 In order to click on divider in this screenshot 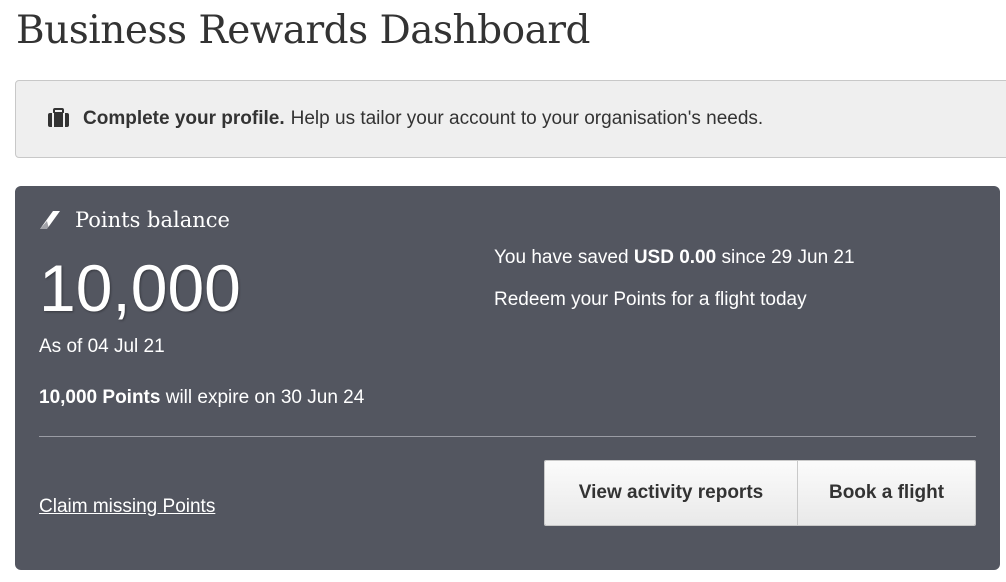, I will do `click(507, 436)`.